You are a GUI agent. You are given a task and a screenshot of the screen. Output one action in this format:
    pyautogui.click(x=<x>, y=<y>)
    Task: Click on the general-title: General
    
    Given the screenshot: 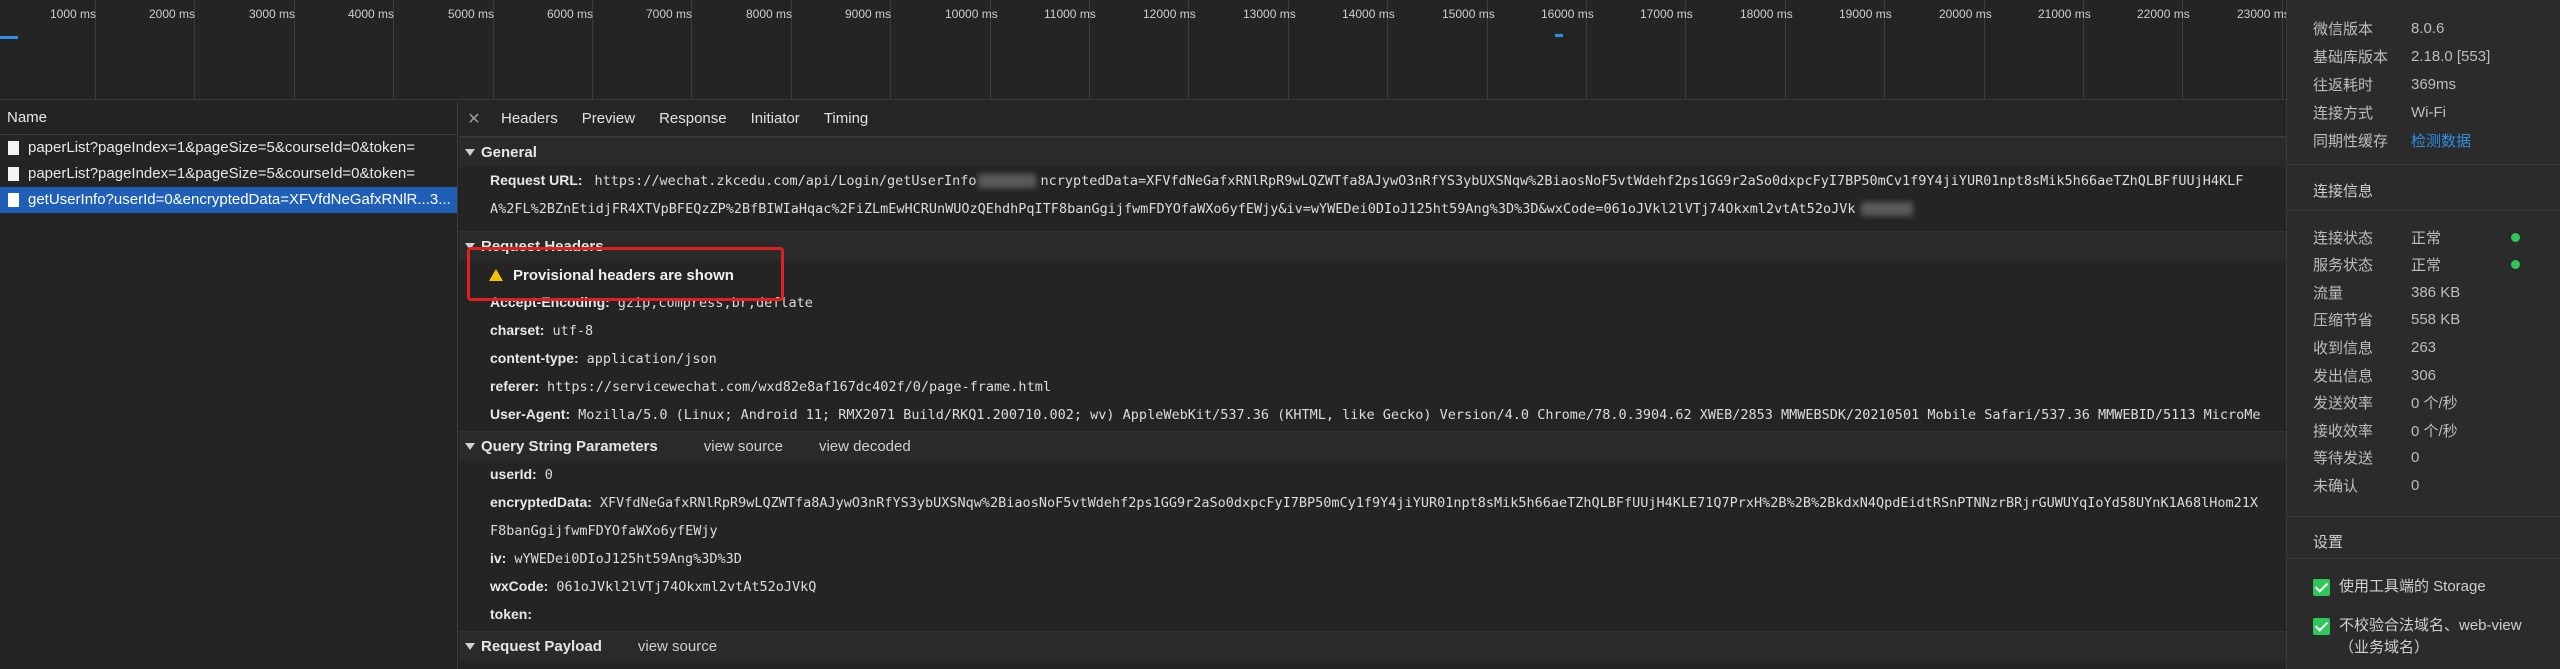 What is the action you would take?
    pyautogui.click(x=509, y=152)
    